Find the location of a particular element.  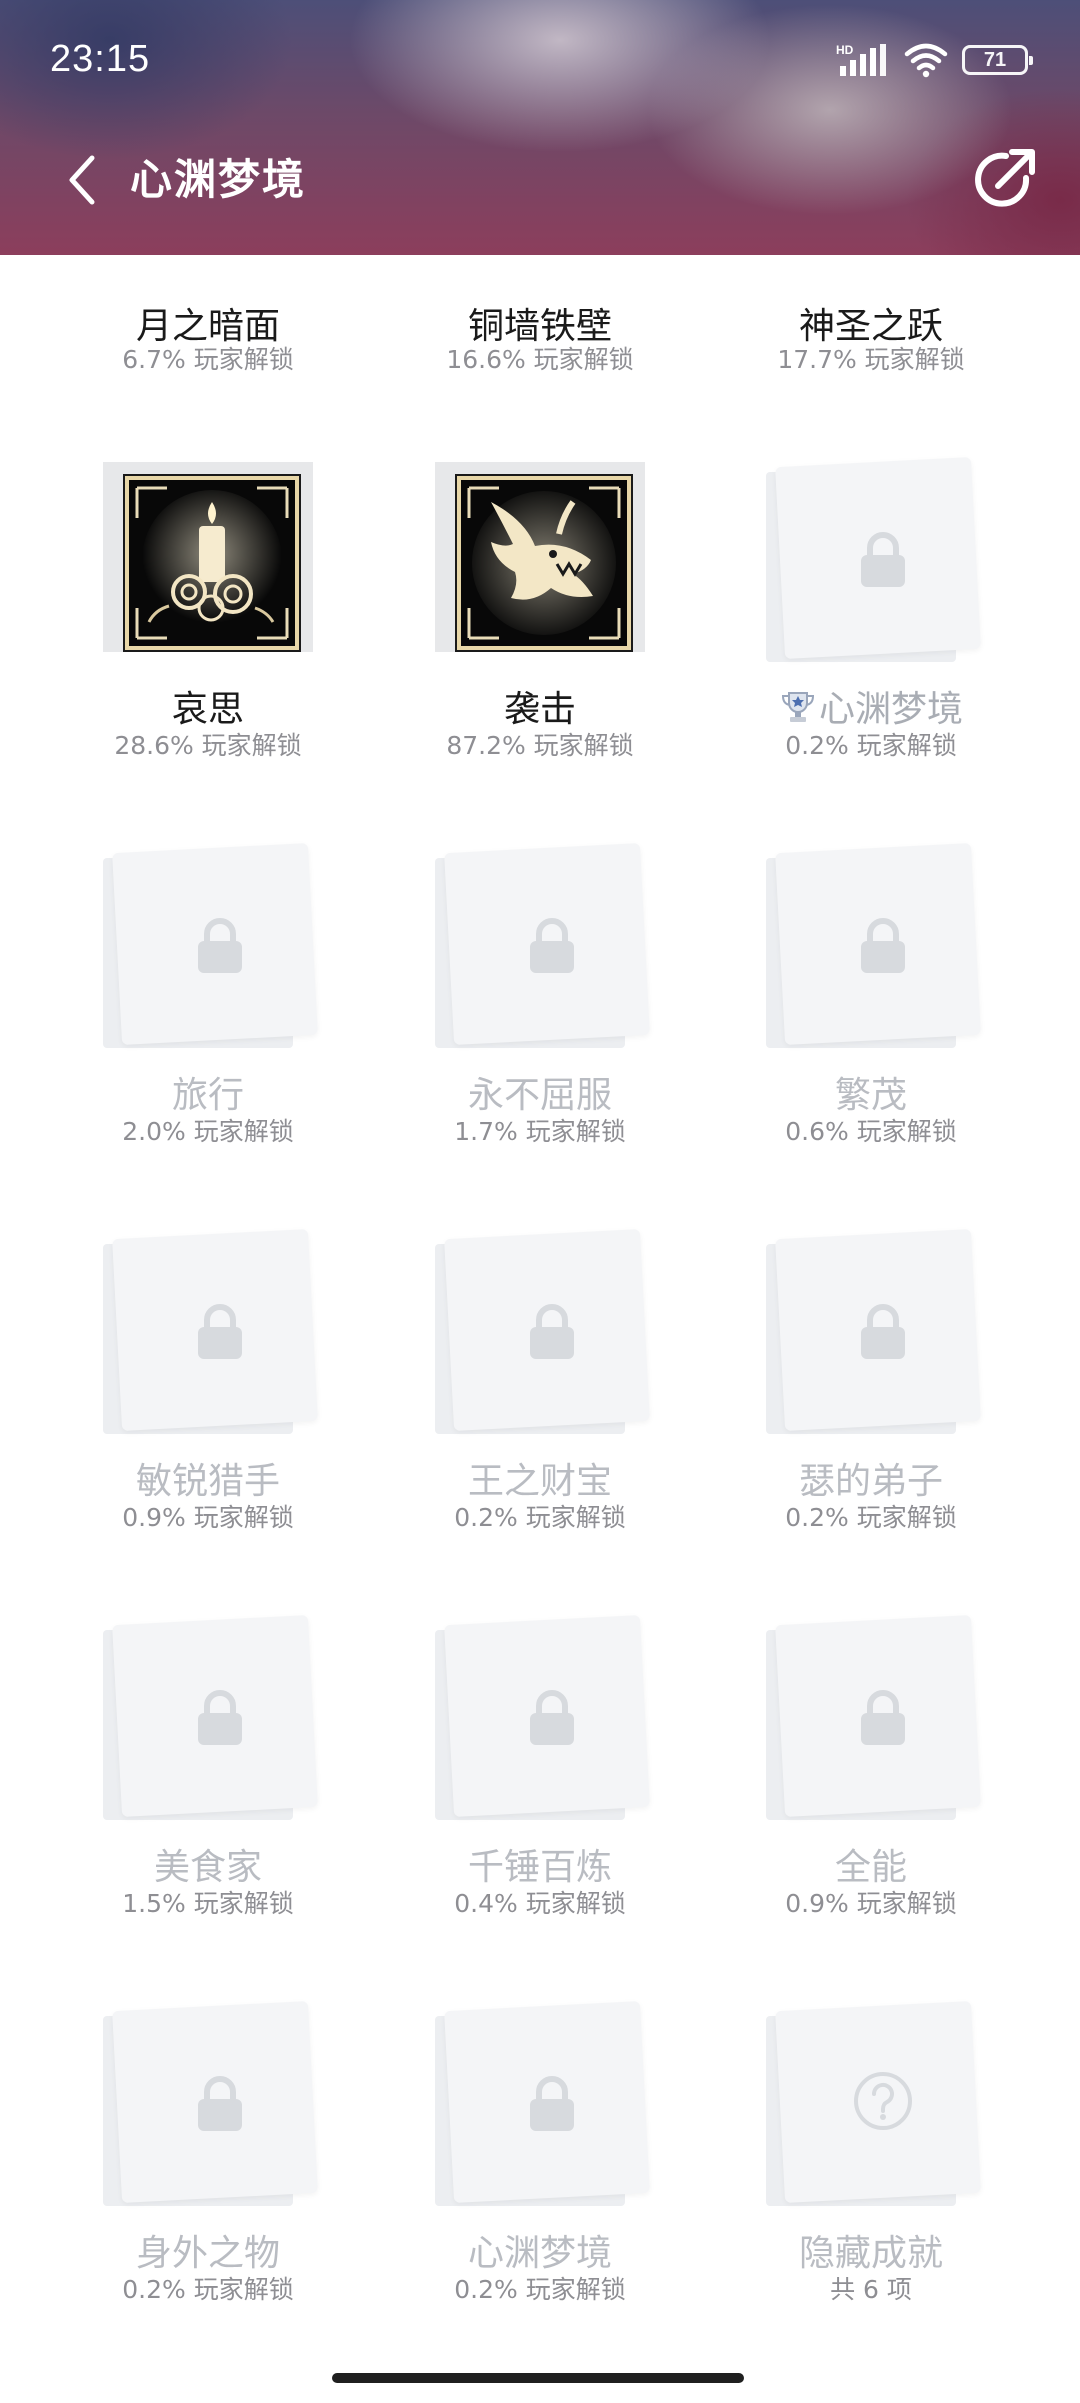

achievement-stat: 1.7% 玩家解锁 is located at coordinates (540, 1131).